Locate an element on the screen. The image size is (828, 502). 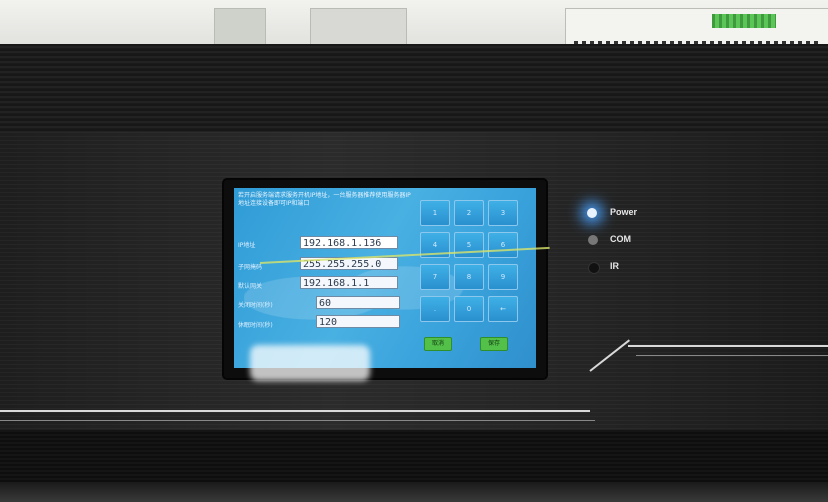
ir-label: IR is located at coordinates (614, 266).